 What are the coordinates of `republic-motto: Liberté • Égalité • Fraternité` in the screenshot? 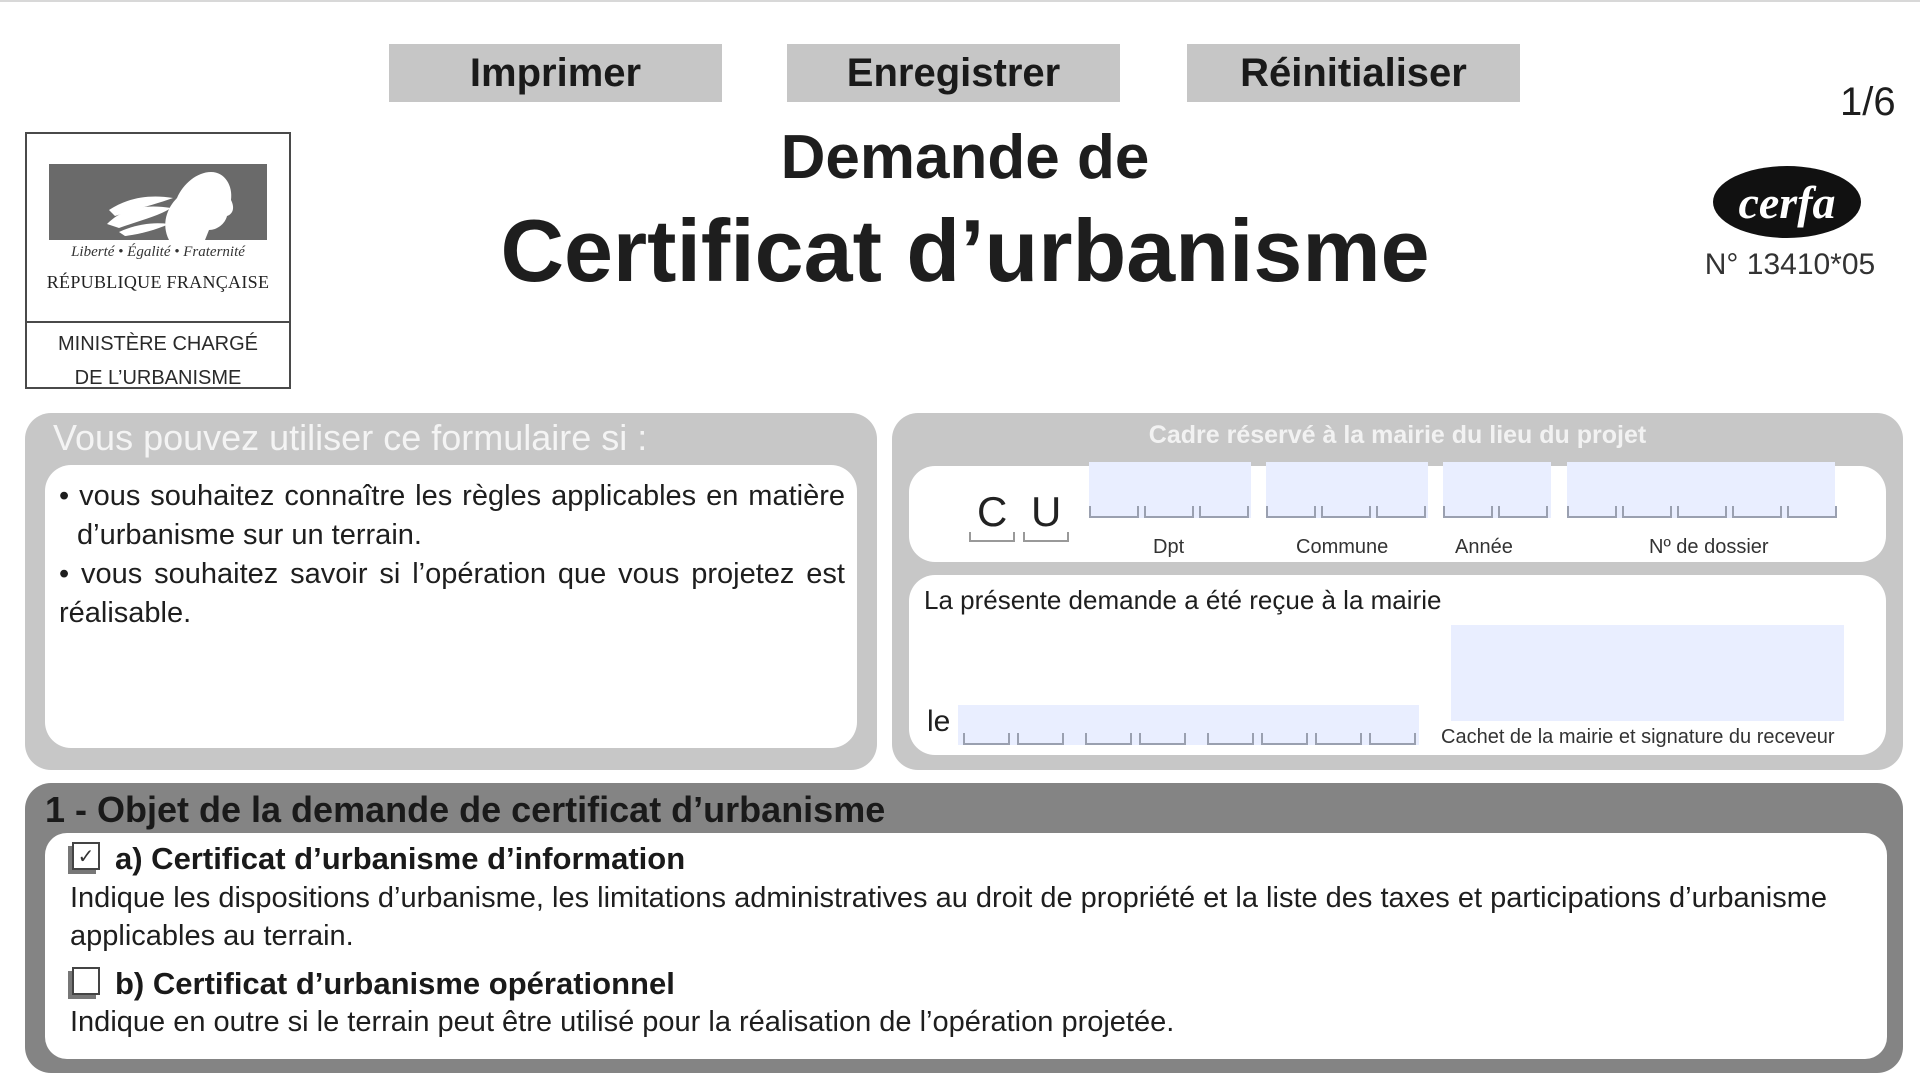 It's located at (158, 252).